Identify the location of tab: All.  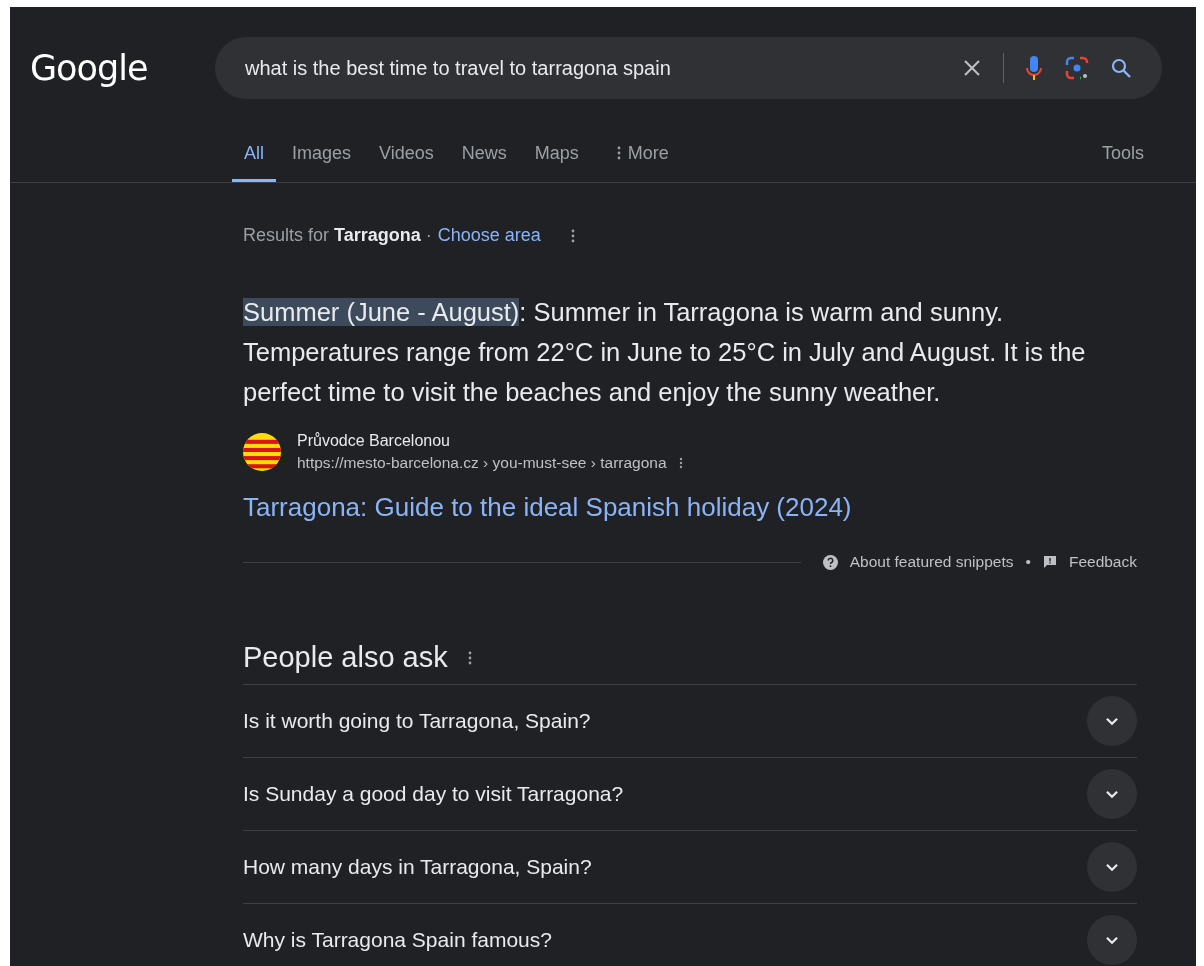
(254, 140).